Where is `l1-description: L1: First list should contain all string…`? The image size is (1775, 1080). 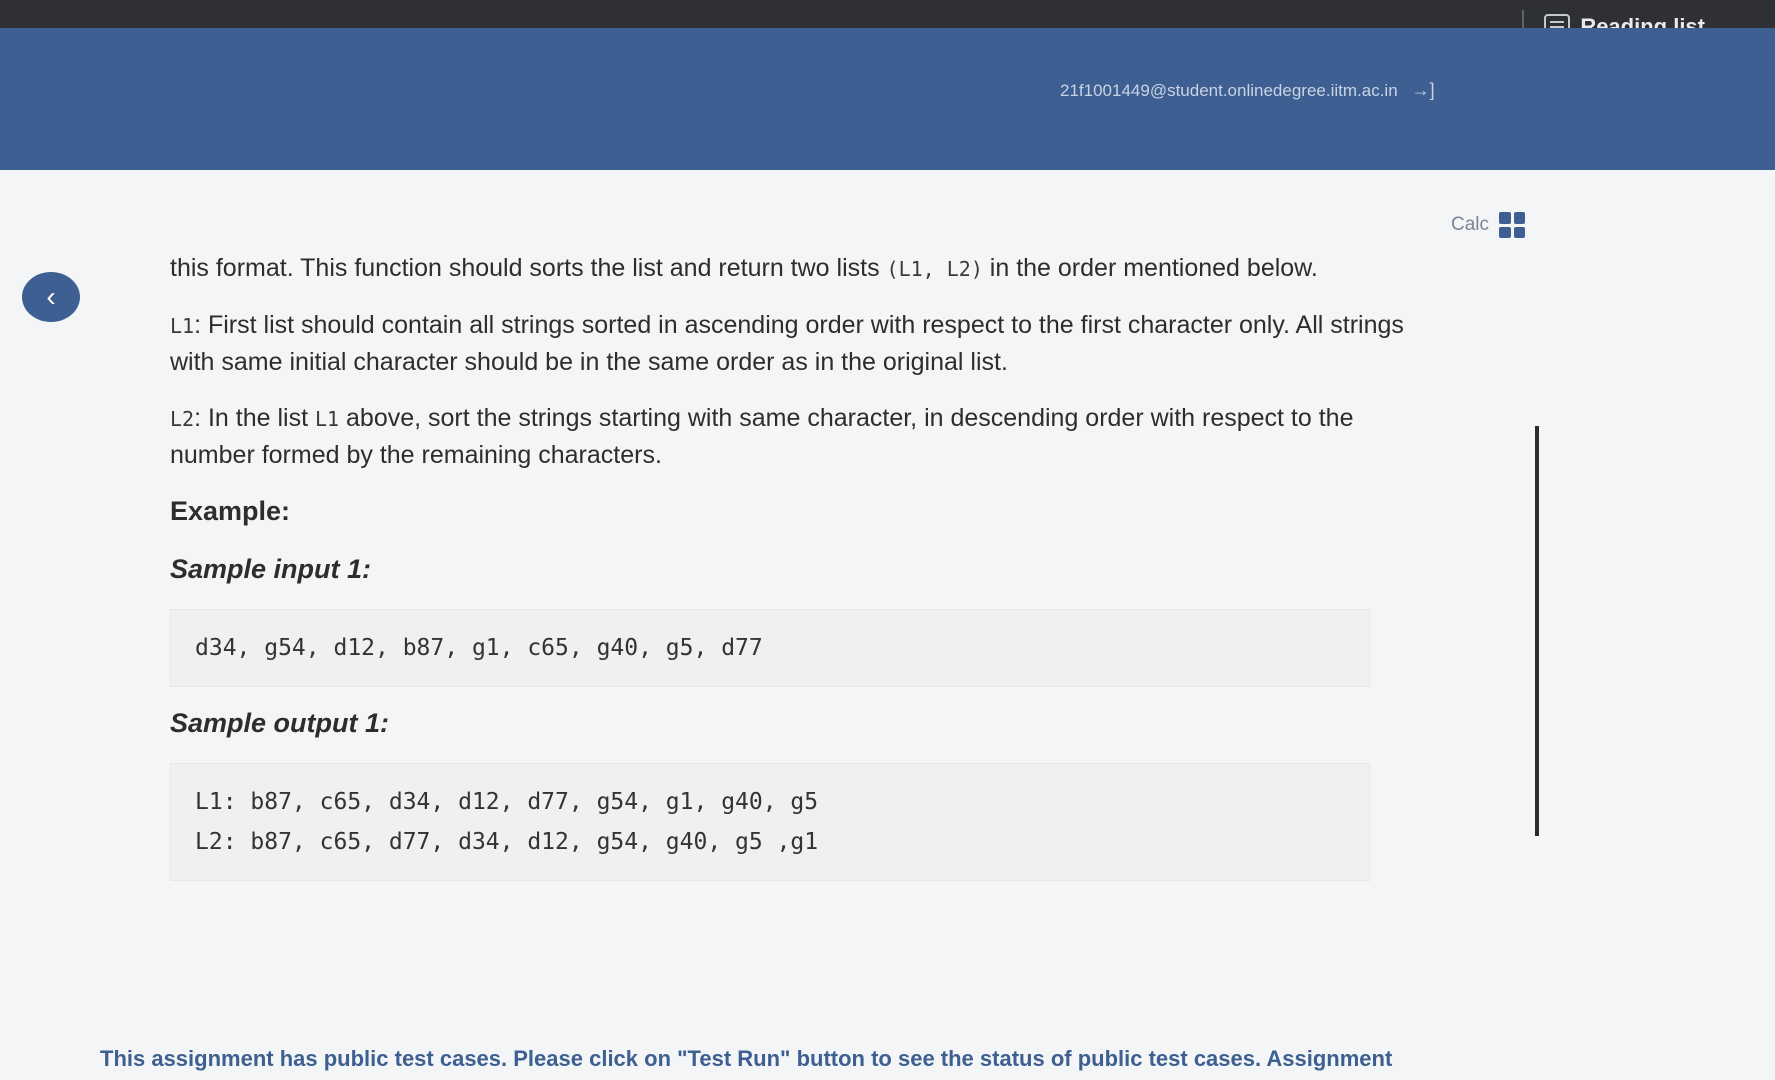 l1-description: L1: First list should contain all string… is located at coordinates (800, 343).